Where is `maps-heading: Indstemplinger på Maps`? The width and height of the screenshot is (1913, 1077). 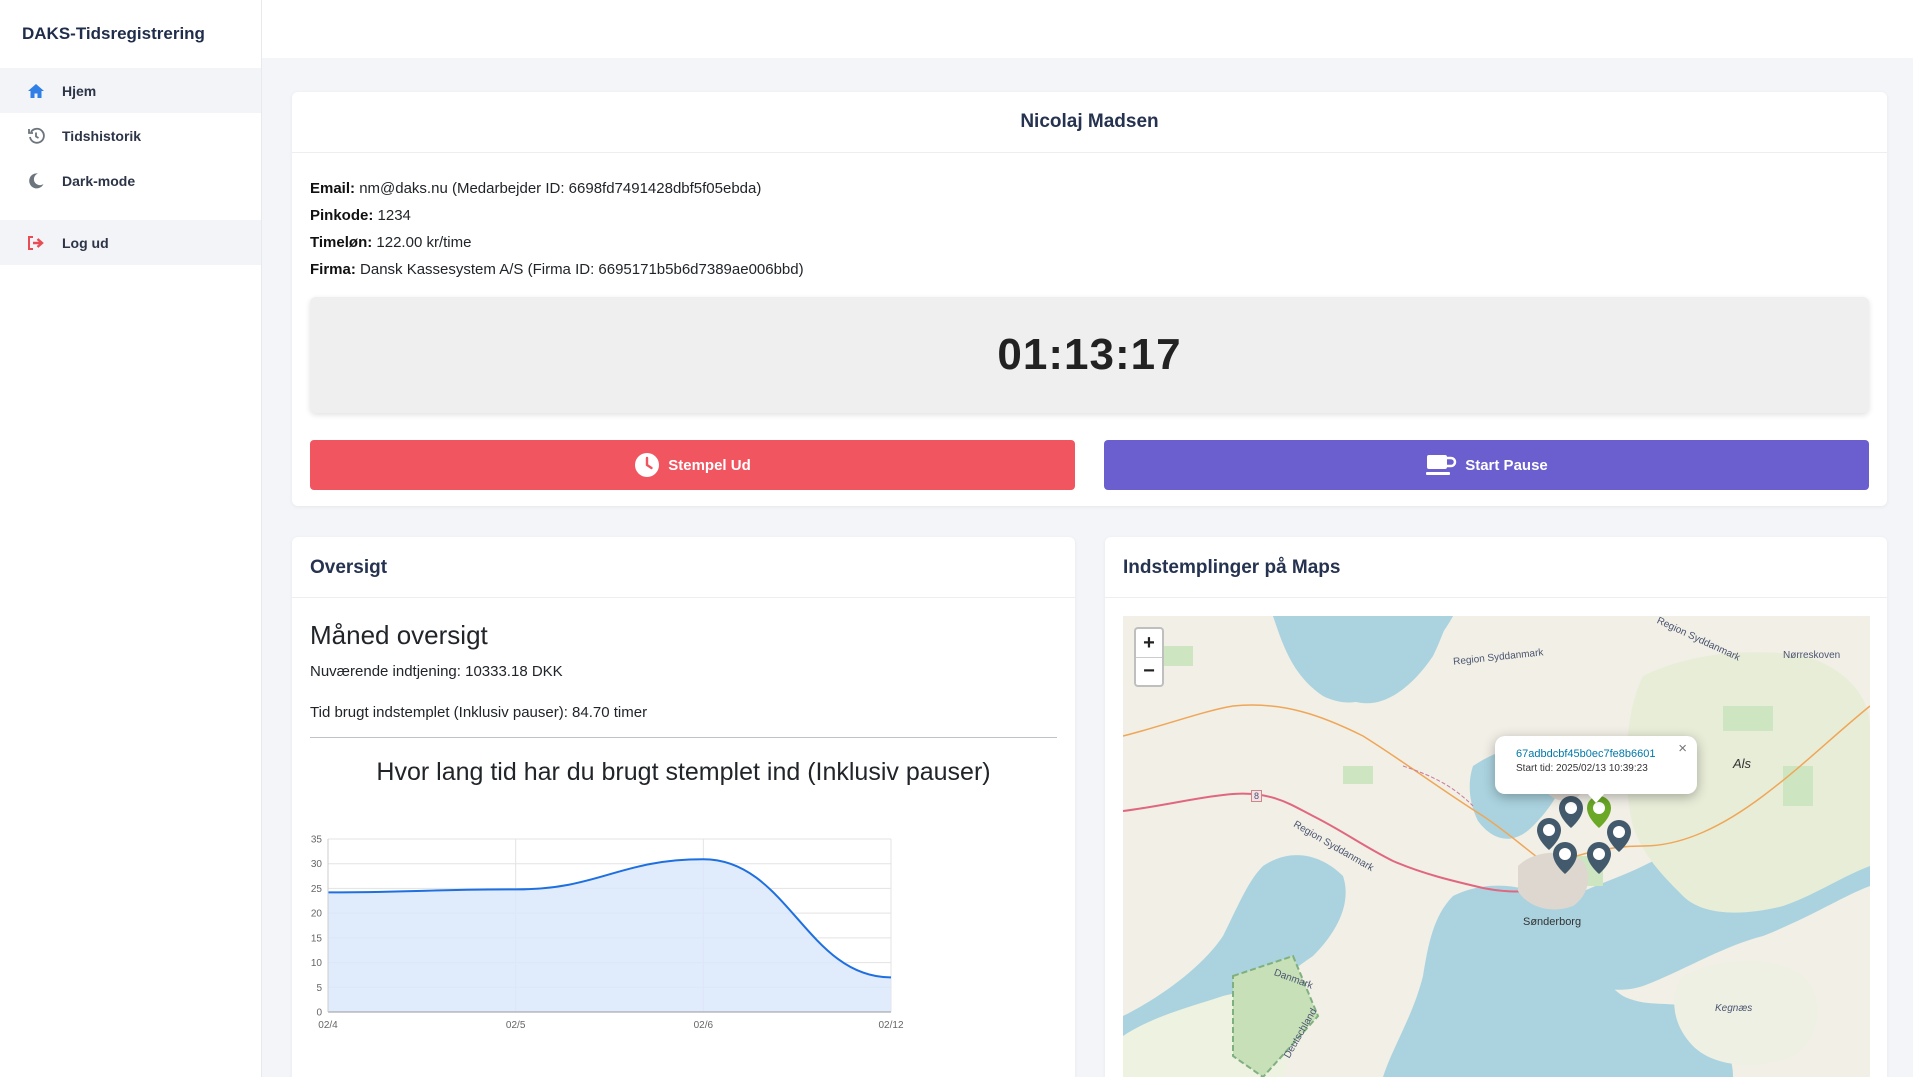
maps-heading: Indstemplinger på Maps is located at coordinates (1496, 567).